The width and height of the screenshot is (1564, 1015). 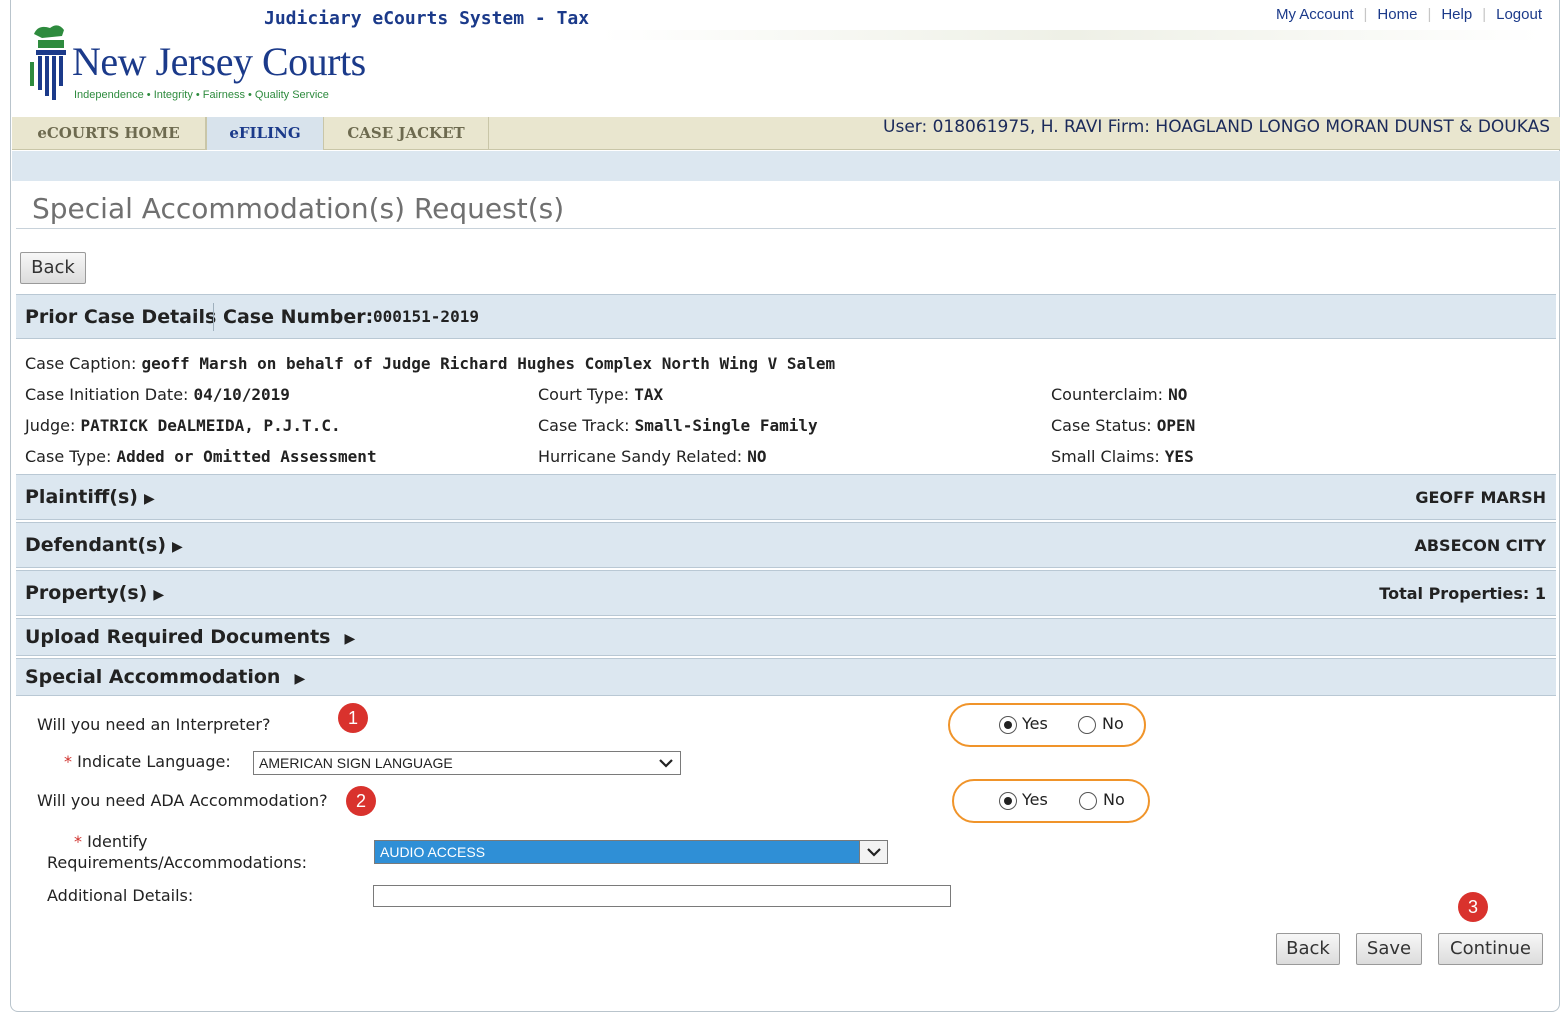 I want to click on counterclaim: Counterclaim: NO, so click(x=1119, y=394).